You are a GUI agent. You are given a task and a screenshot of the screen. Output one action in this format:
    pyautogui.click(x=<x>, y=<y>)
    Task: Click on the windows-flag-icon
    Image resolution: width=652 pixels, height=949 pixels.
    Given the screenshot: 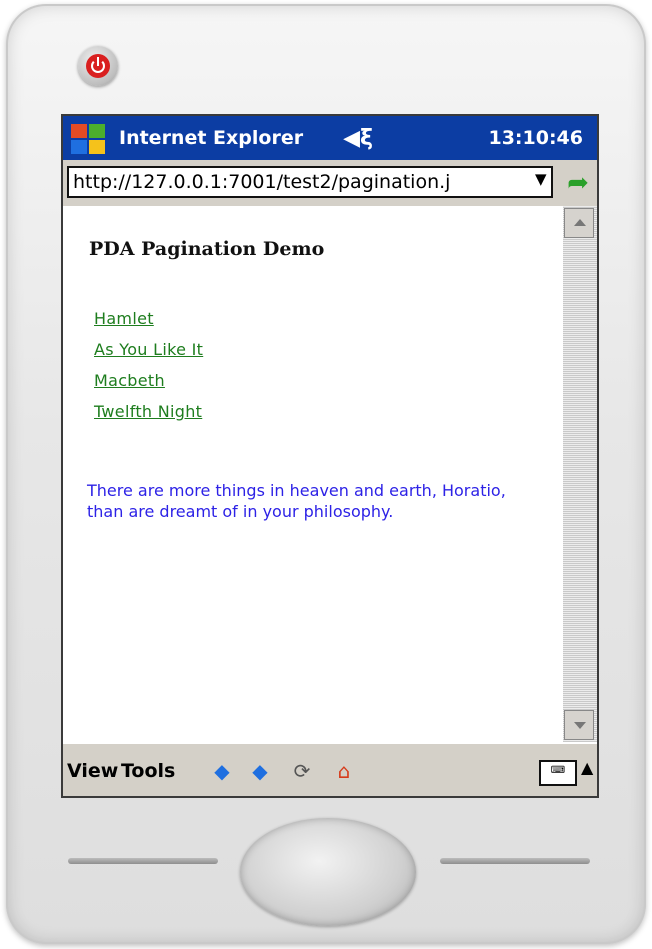 What is the action you would take?
    pyautogui.click(x=89, y=138)
    